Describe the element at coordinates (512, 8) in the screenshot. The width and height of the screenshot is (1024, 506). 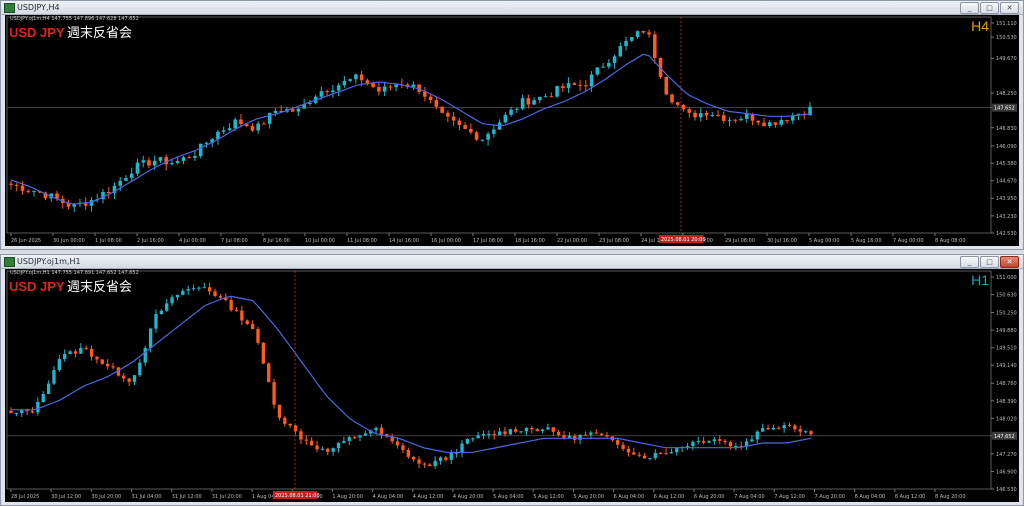
I see `window-titlebar: USDJPY,H4 _ □ ✕` at that location.